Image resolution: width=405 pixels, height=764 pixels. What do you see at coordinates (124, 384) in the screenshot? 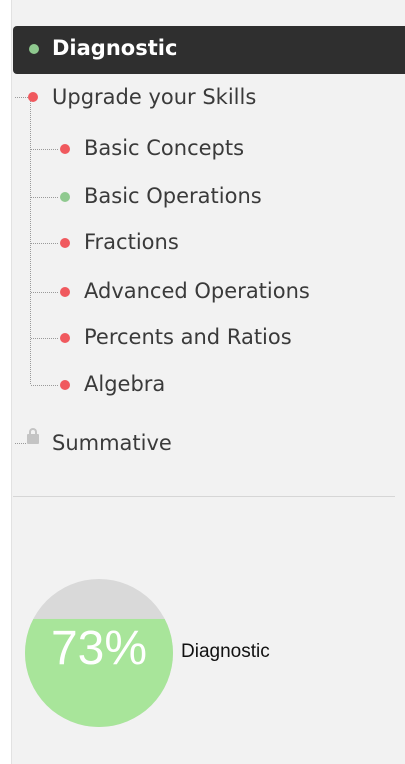
I see `nav-item-algebra: Algebra` at bounding box center [124, 384].